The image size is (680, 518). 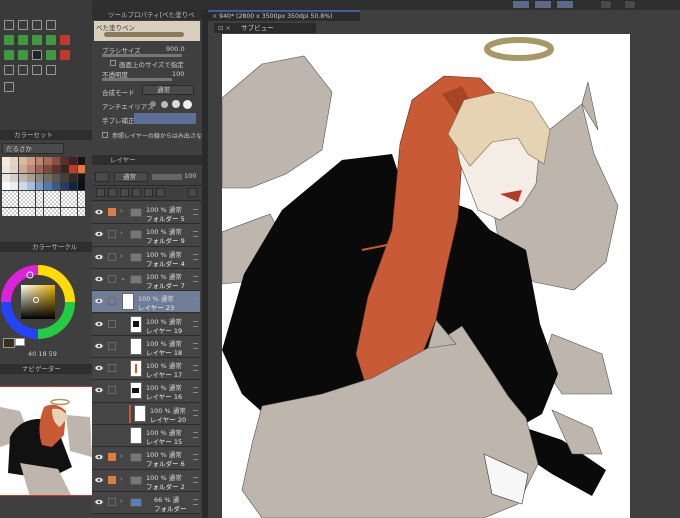 I want to click on gradient-tool-icon, so click(x=51, y=55).